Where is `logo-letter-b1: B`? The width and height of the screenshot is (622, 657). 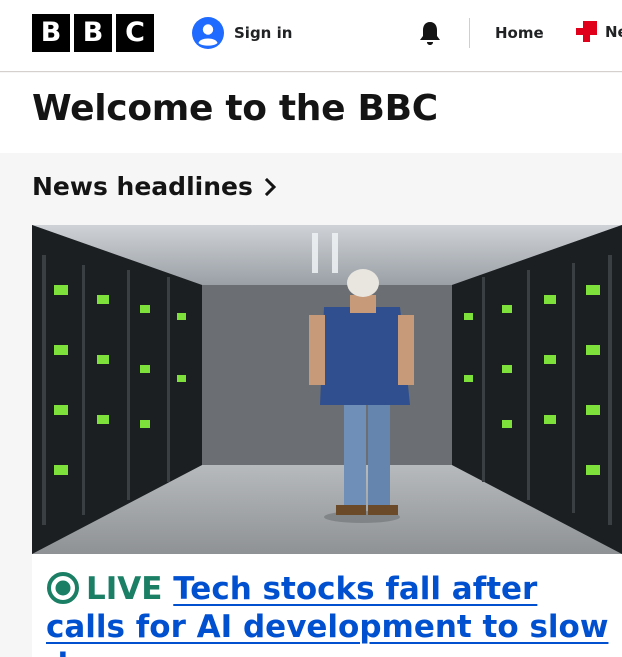
logo-letter-b1: B is located at coordinates (51, 33).